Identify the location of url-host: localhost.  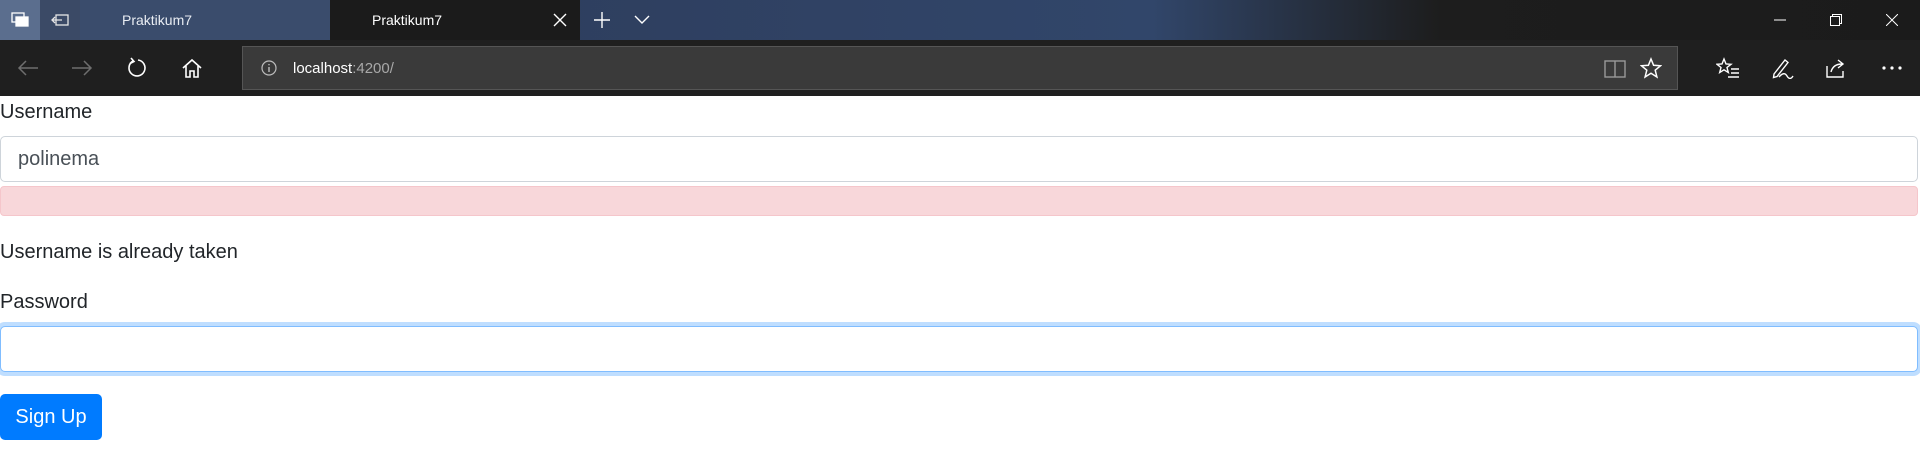
(323, 68).